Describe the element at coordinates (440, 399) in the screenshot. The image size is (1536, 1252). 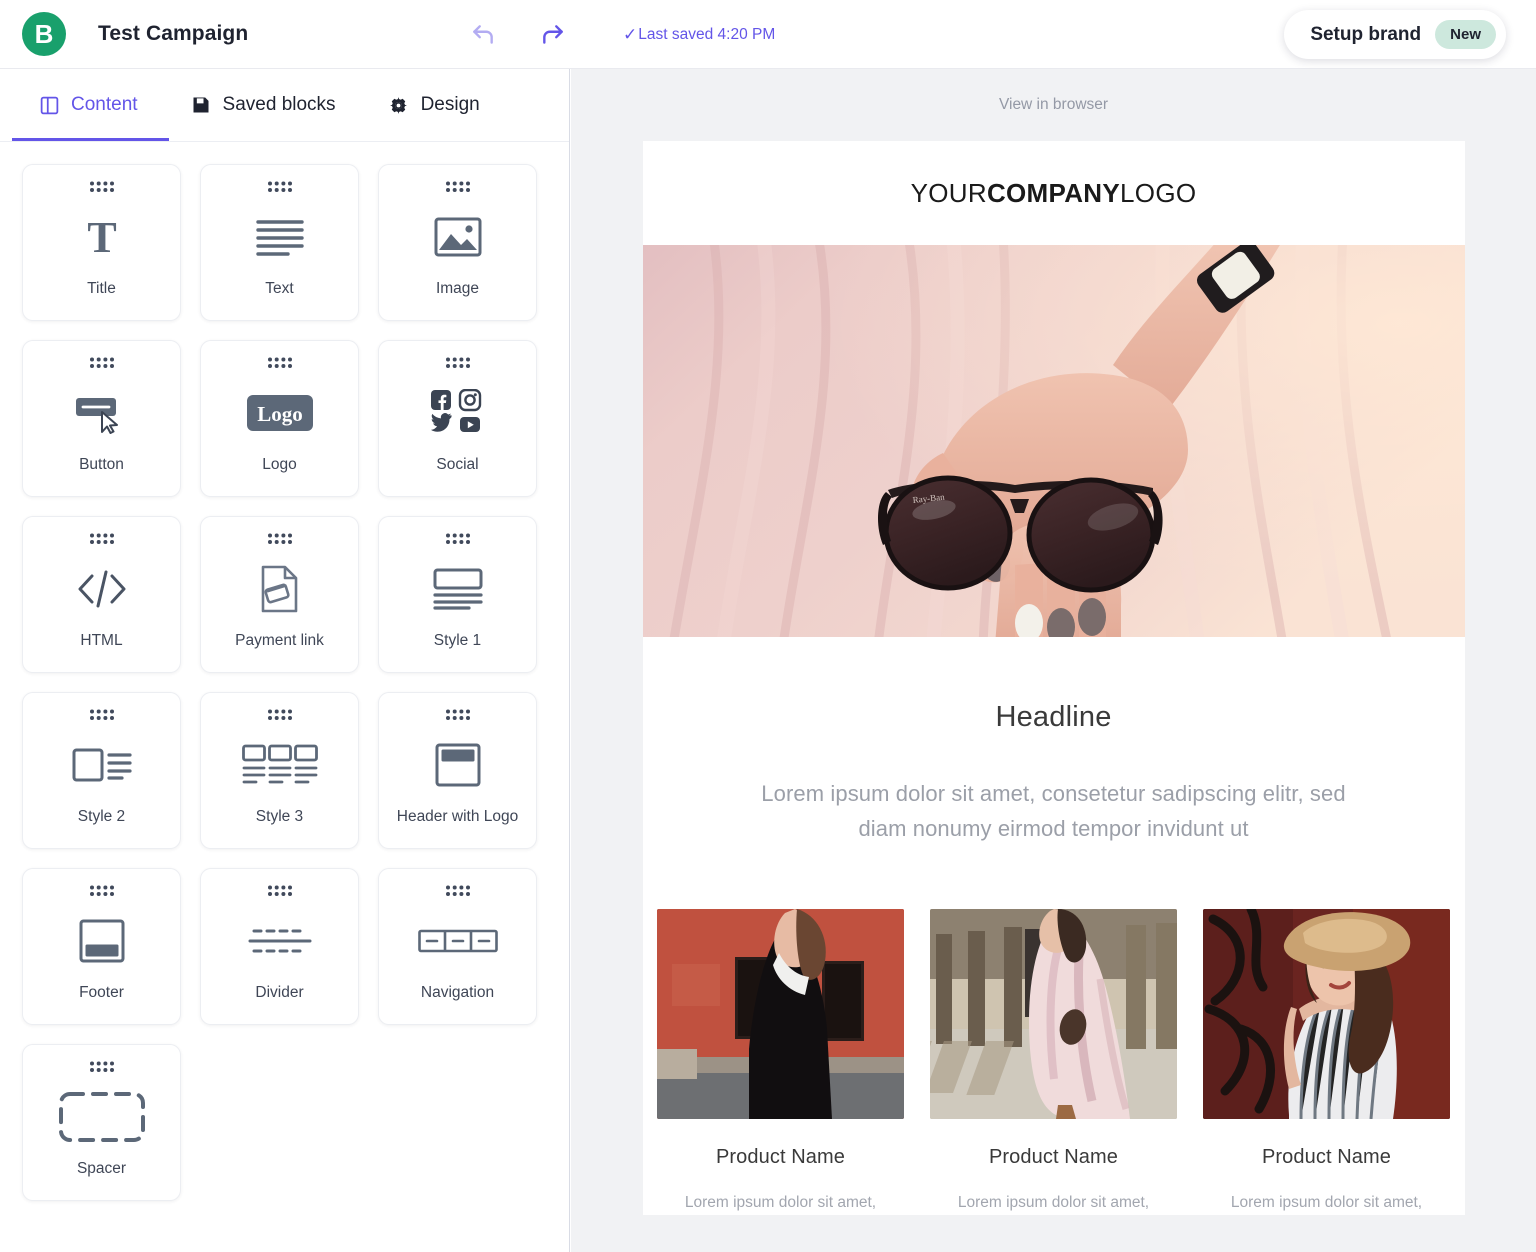
I see `facebook-icon` at that location.